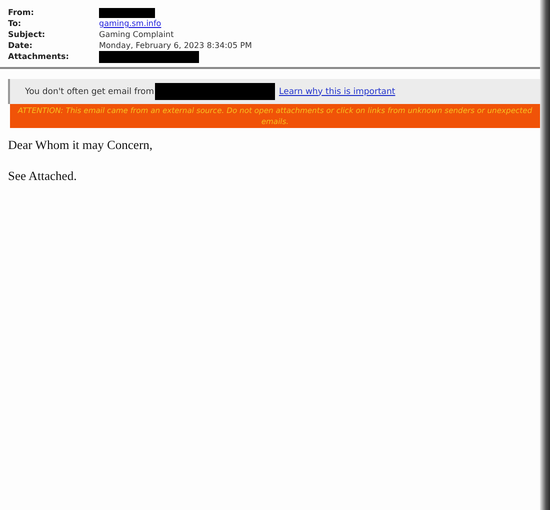 The height and width of the screenshot is (510, 550). What do you see at coordinates (175, 45) in the screenshot?
I see `header-value: Monday, February 6, 2023 8:34:05 PM` at bounding box center [175, 45].